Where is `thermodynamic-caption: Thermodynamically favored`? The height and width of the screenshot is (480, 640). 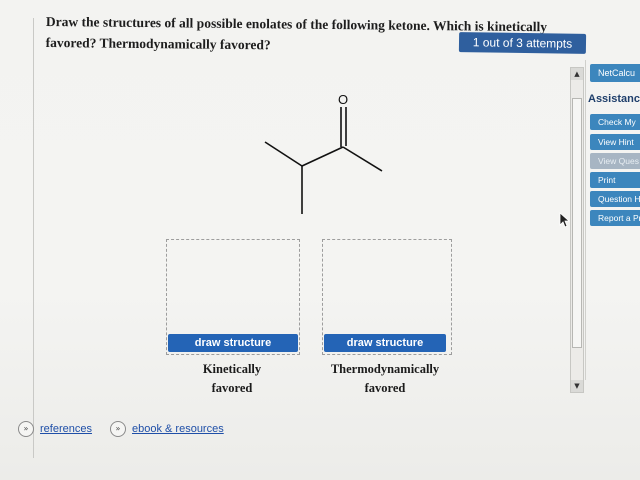
thermodynamic-caption: Thermodynamically favored is located at coordinates (385, 379).